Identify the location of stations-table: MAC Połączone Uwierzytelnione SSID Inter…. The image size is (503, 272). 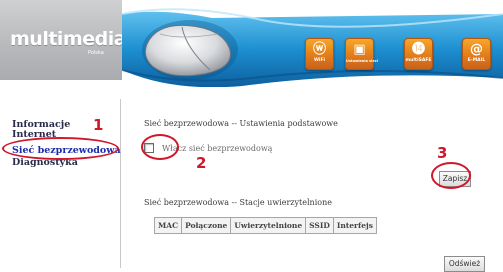
(265, 225).